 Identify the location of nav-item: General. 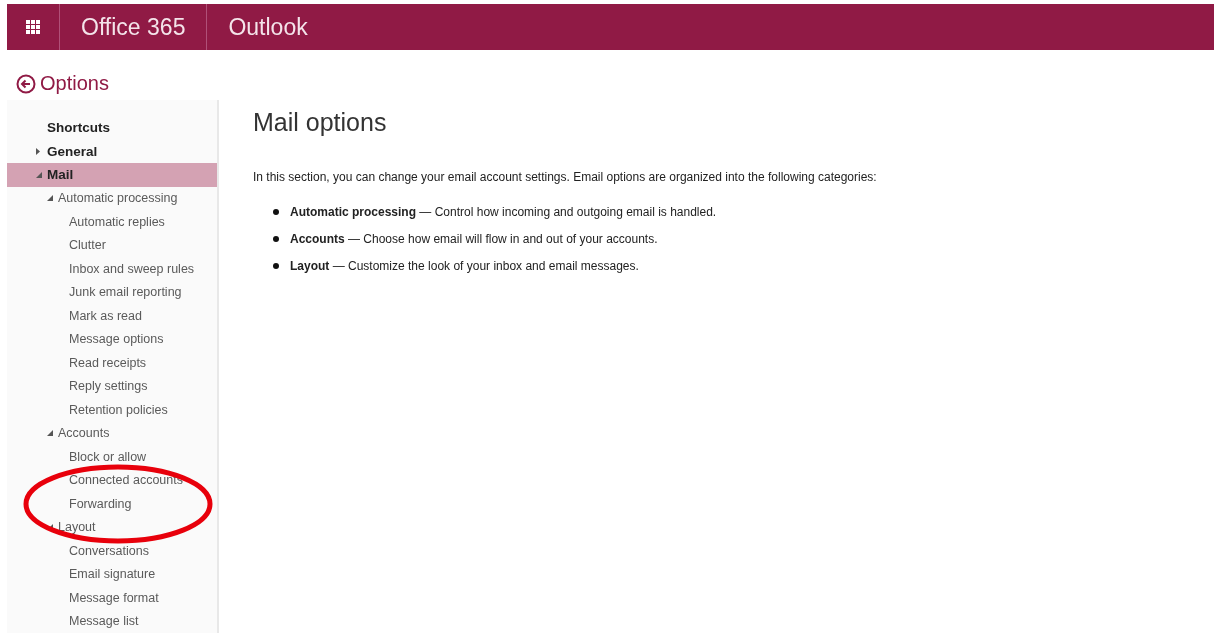
(112, 151).